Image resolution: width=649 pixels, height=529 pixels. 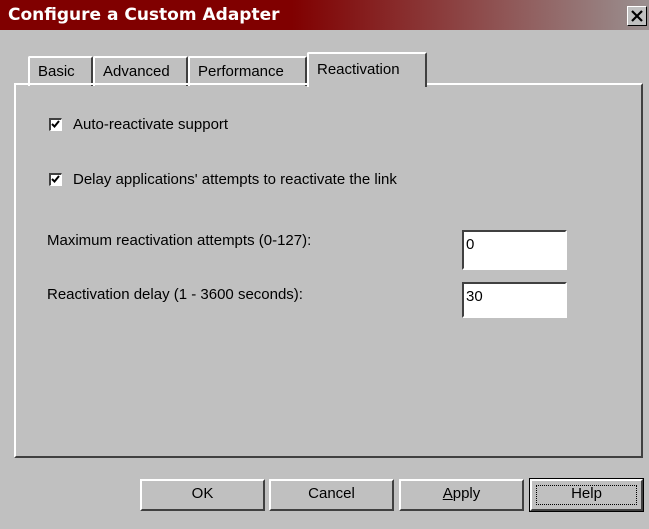 I want to click on max-attempts-field: 0, so click(x=514, y=250).